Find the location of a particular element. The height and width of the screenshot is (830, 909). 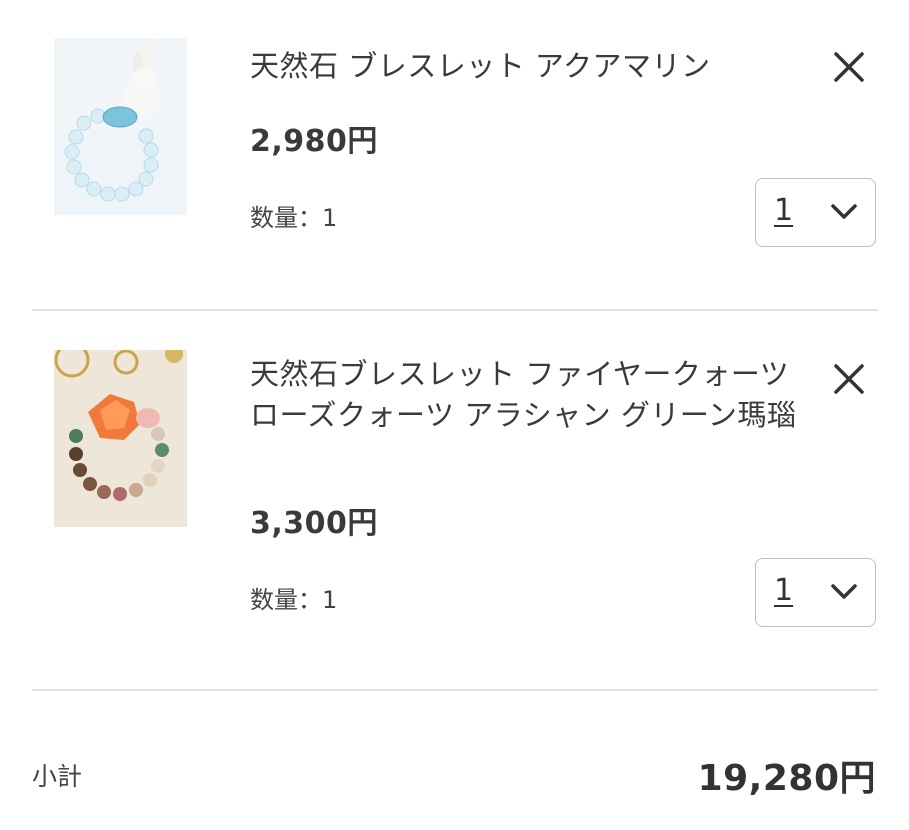

product-price: 2,980円 is located at coordinates (314, 141).